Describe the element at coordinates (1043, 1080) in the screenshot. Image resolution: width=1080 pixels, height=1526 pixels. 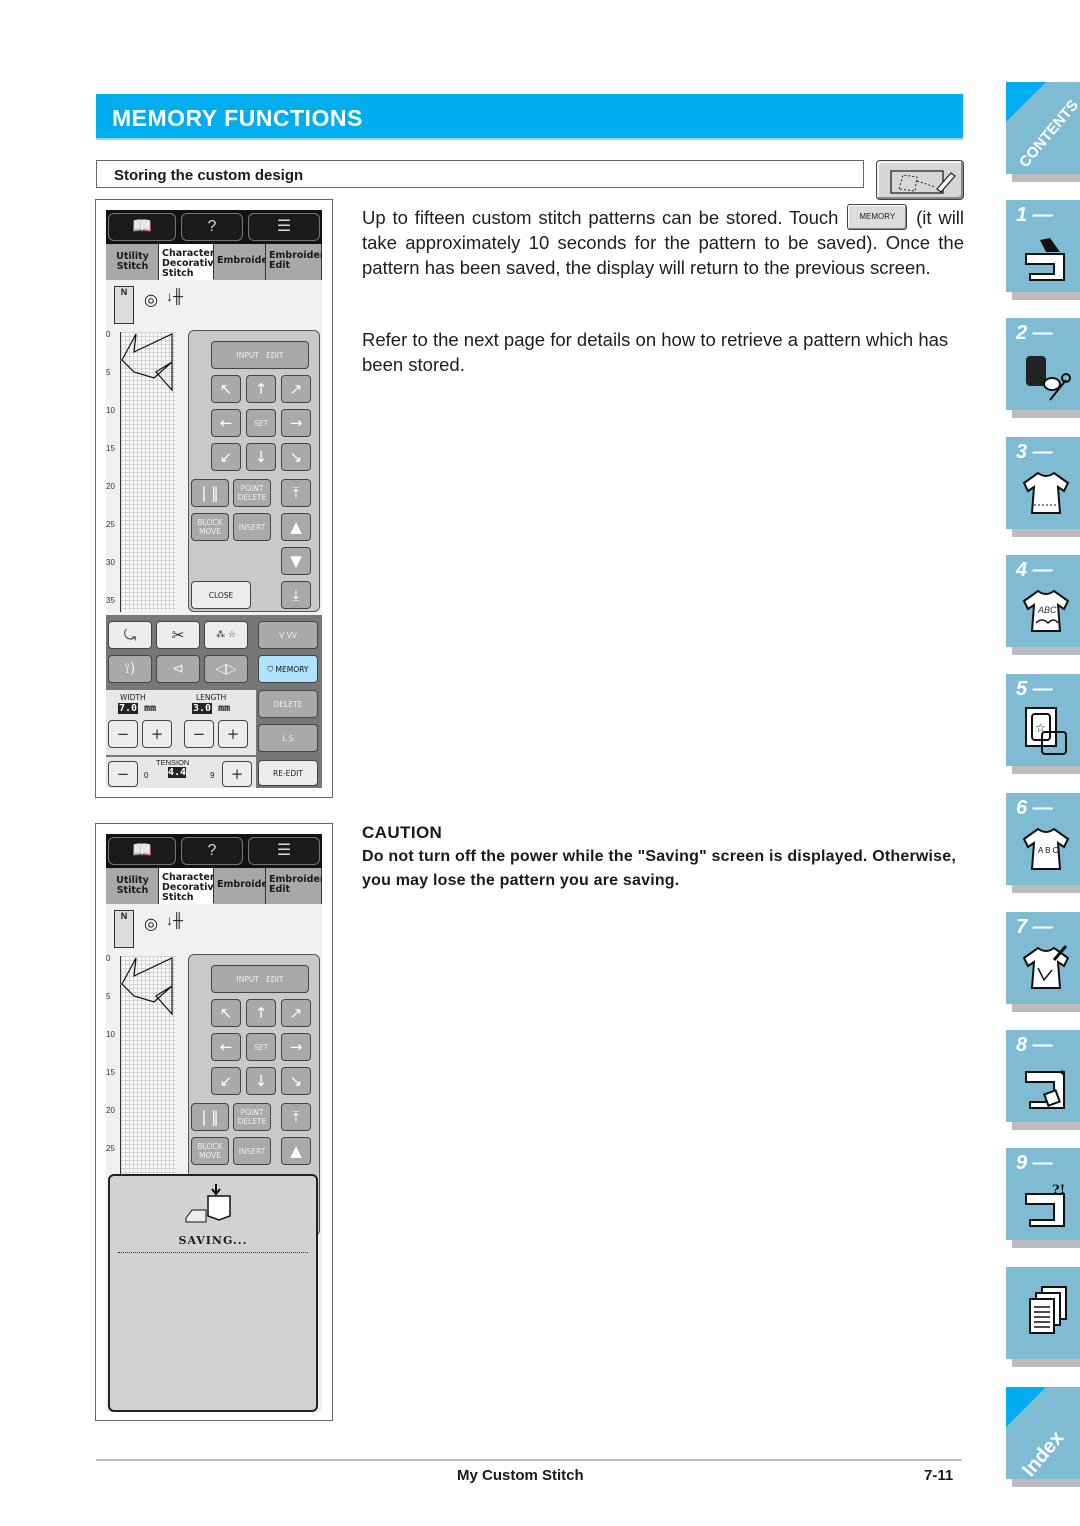
I see `side-tab-8: 8 — ✦` at that location.